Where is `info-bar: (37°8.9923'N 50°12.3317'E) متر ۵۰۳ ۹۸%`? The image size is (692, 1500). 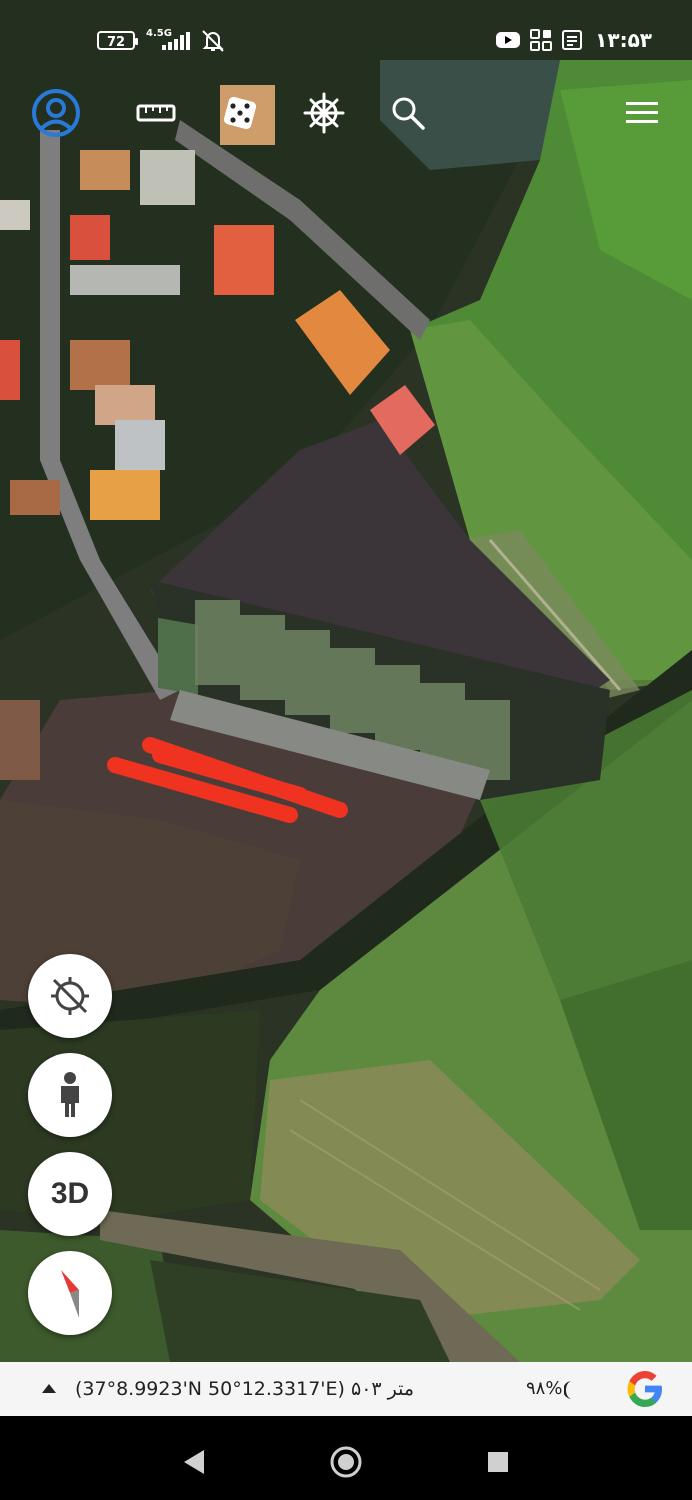 info-bar: (37°8.9923'N 50°12.3317'E) متر ۵۰۳ ۹۸% is located at coordinates (346, 1389).